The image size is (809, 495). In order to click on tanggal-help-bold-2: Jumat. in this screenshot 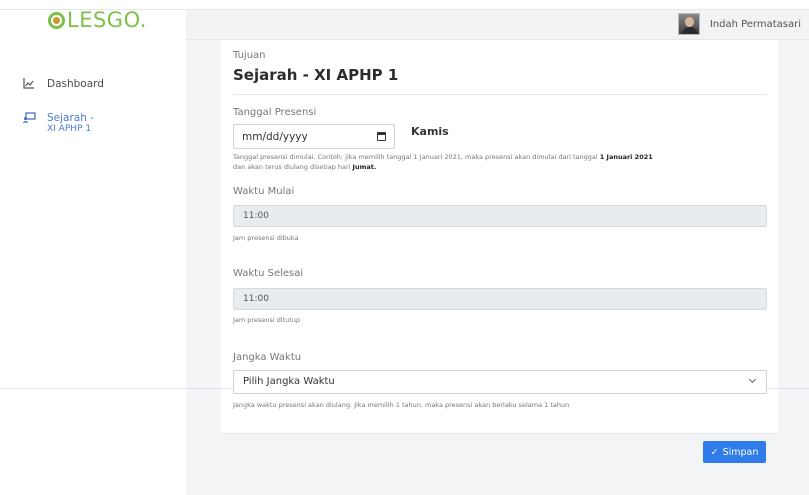, I will do `click(364, 167)`.